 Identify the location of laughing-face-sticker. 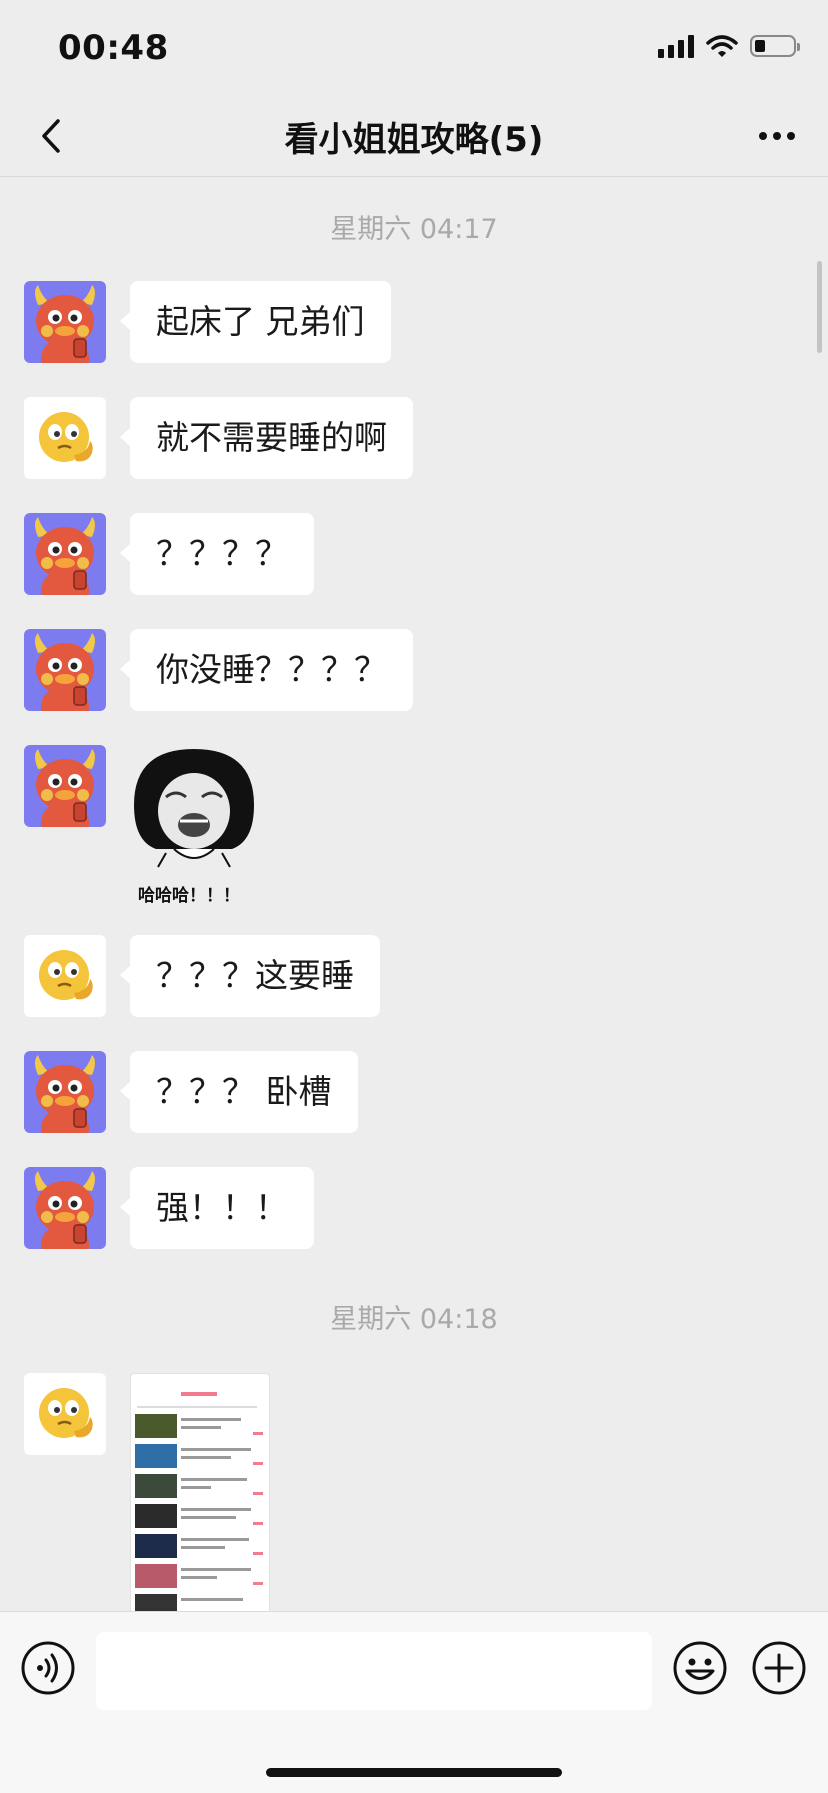
(194, 808).